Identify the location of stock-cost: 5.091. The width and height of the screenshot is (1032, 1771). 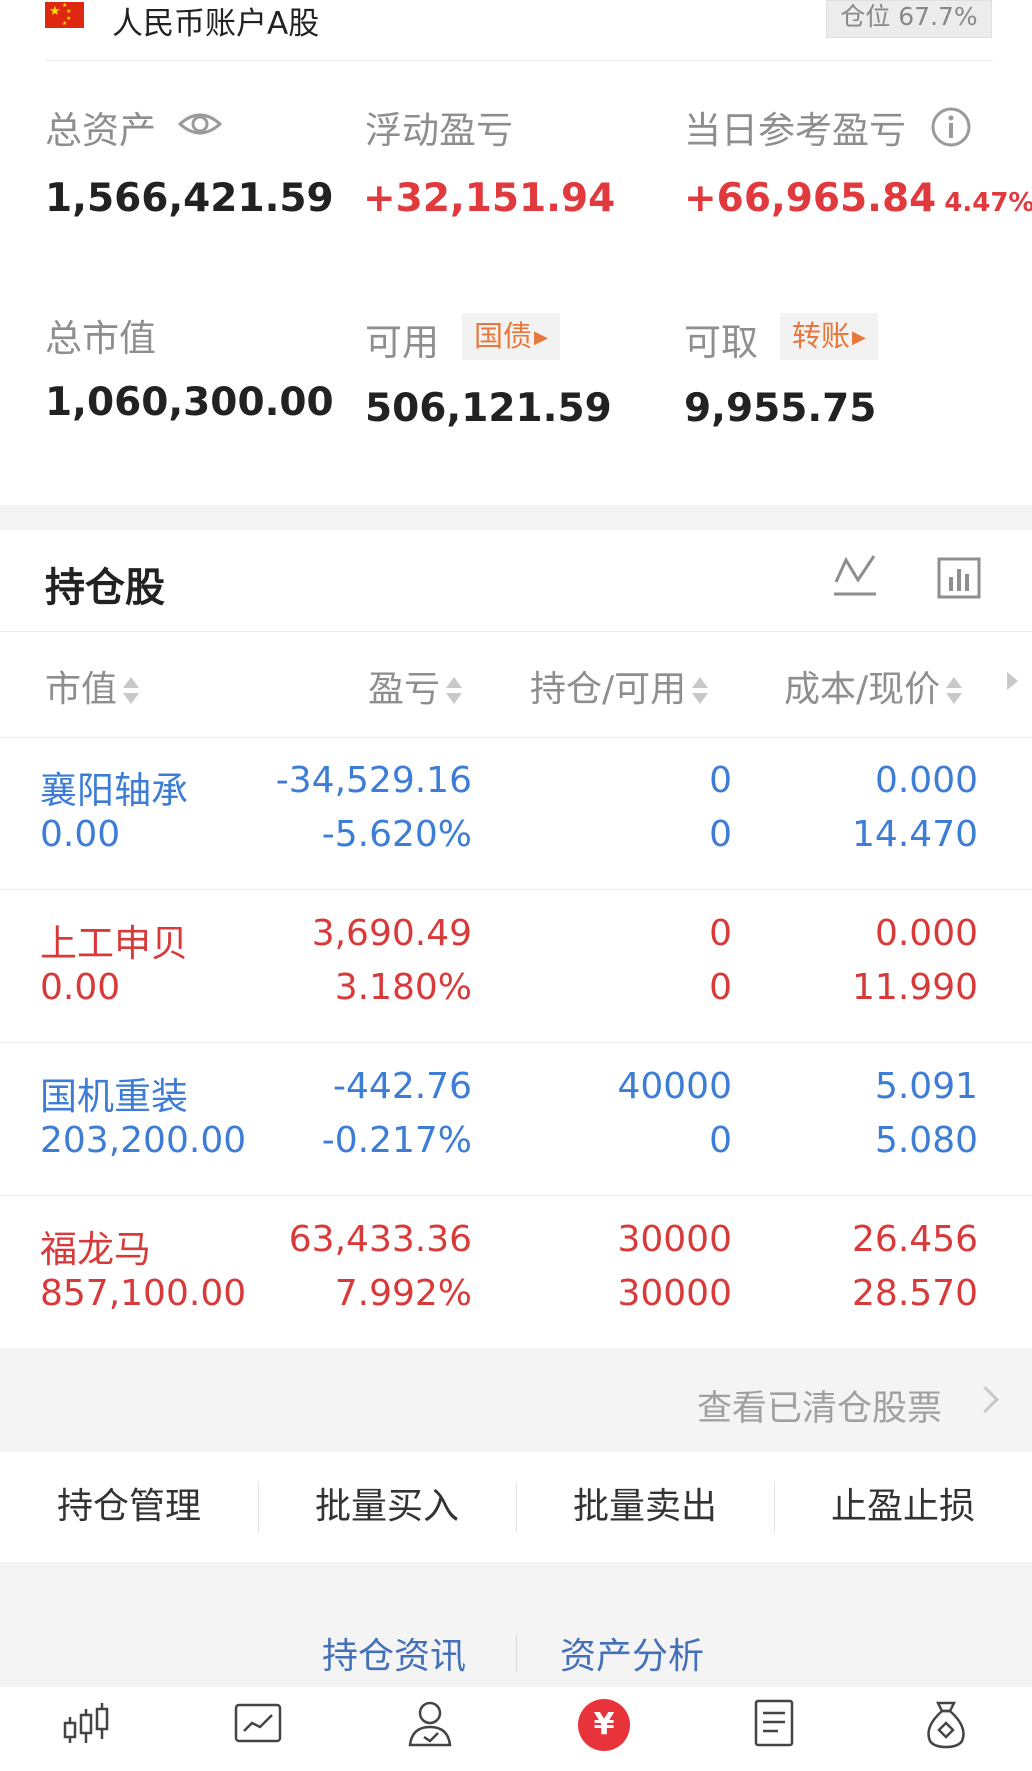
(926, 1086).